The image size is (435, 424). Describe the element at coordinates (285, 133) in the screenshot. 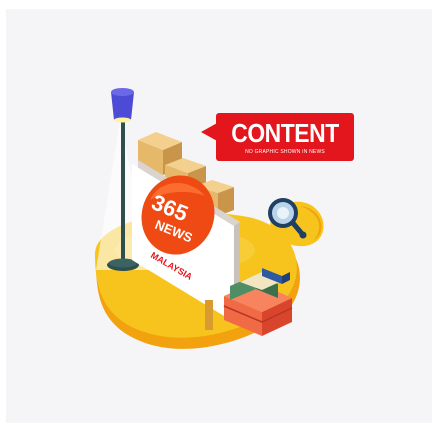

I see `bubble-title: CONTENT` at that location.